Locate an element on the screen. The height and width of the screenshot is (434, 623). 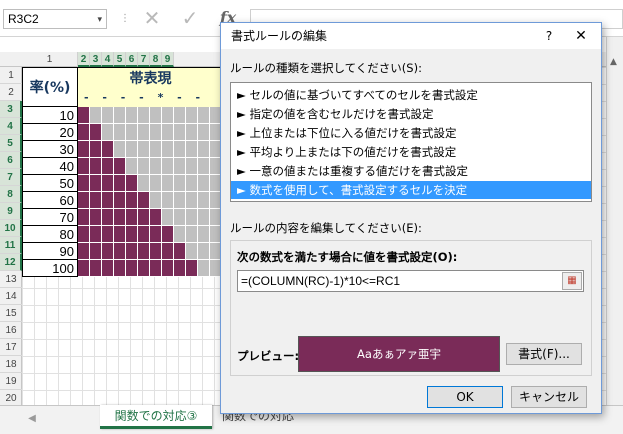
row-header-18: 18 is located at coordinates (11, 364).